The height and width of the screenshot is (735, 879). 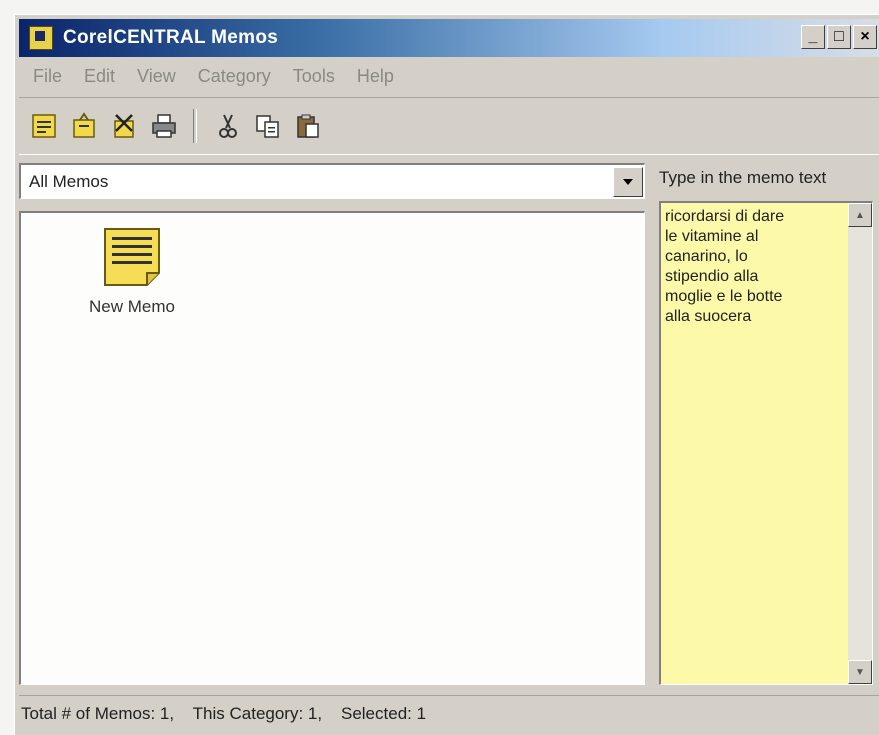 What do you see at coordinates (860, 215) in the screenshot?
I see `scroll-up-button: ▲` at bounding box center [860, 215].